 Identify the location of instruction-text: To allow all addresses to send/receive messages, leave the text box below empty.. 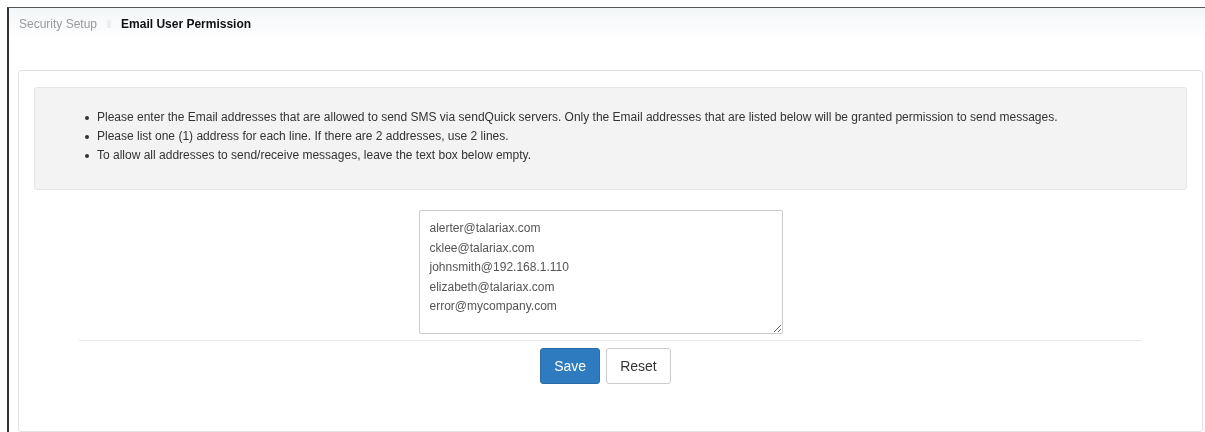
(314, 155).